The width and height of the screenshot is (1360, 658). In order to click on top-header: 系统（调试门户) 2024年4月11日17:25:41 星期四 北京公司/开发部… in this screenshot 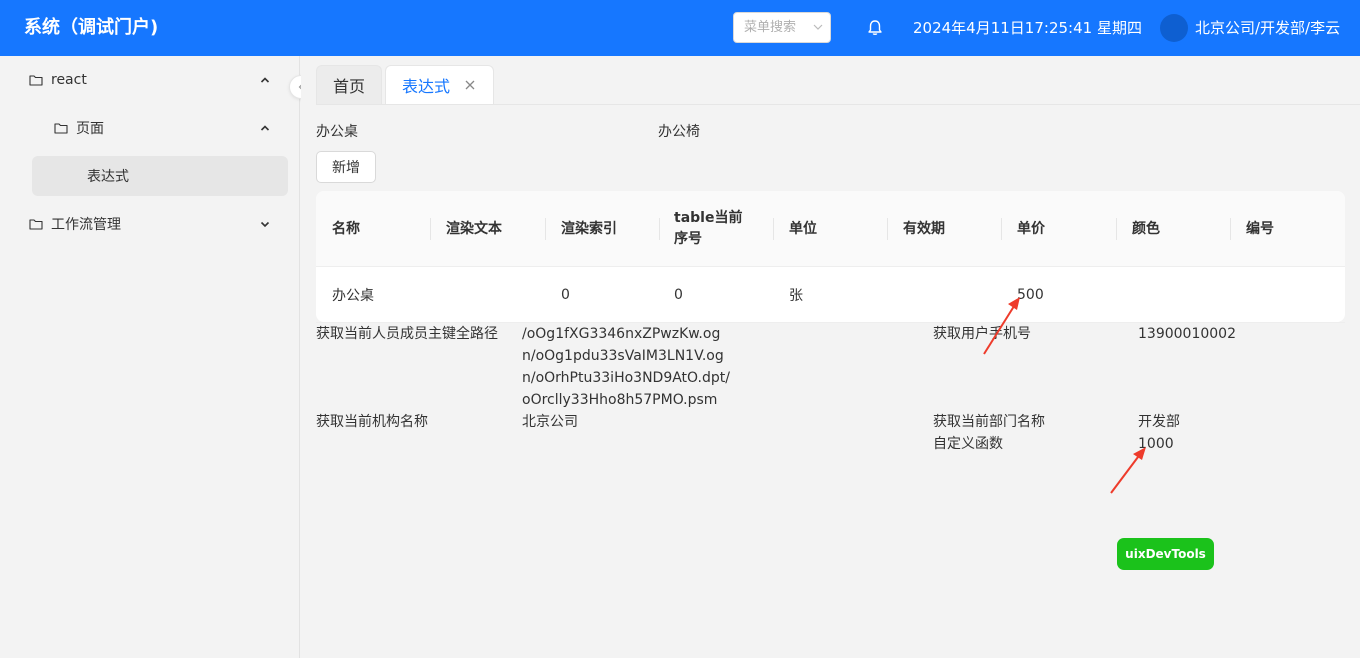, I will do `click(680, 28)`.